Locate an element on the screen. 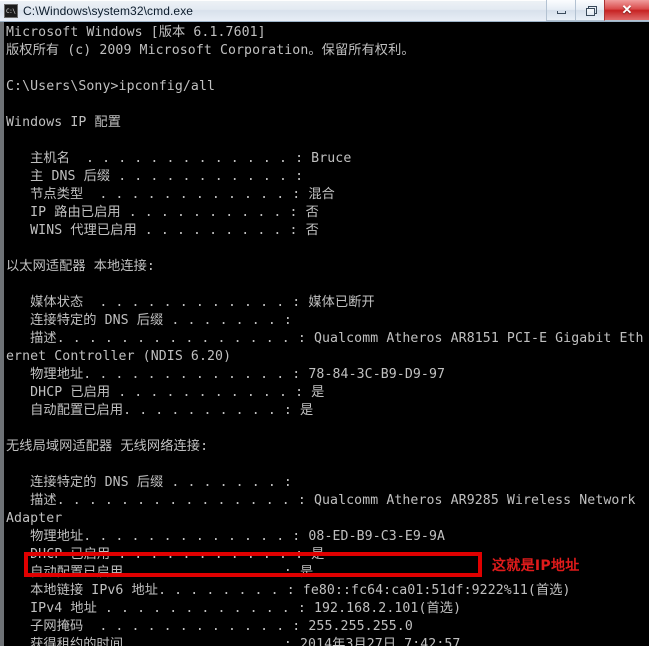 This screenshot has height=646, width=649. console-line: Microsoft Windows [版本 6.1.7601] is located at coordinates (136, 32).